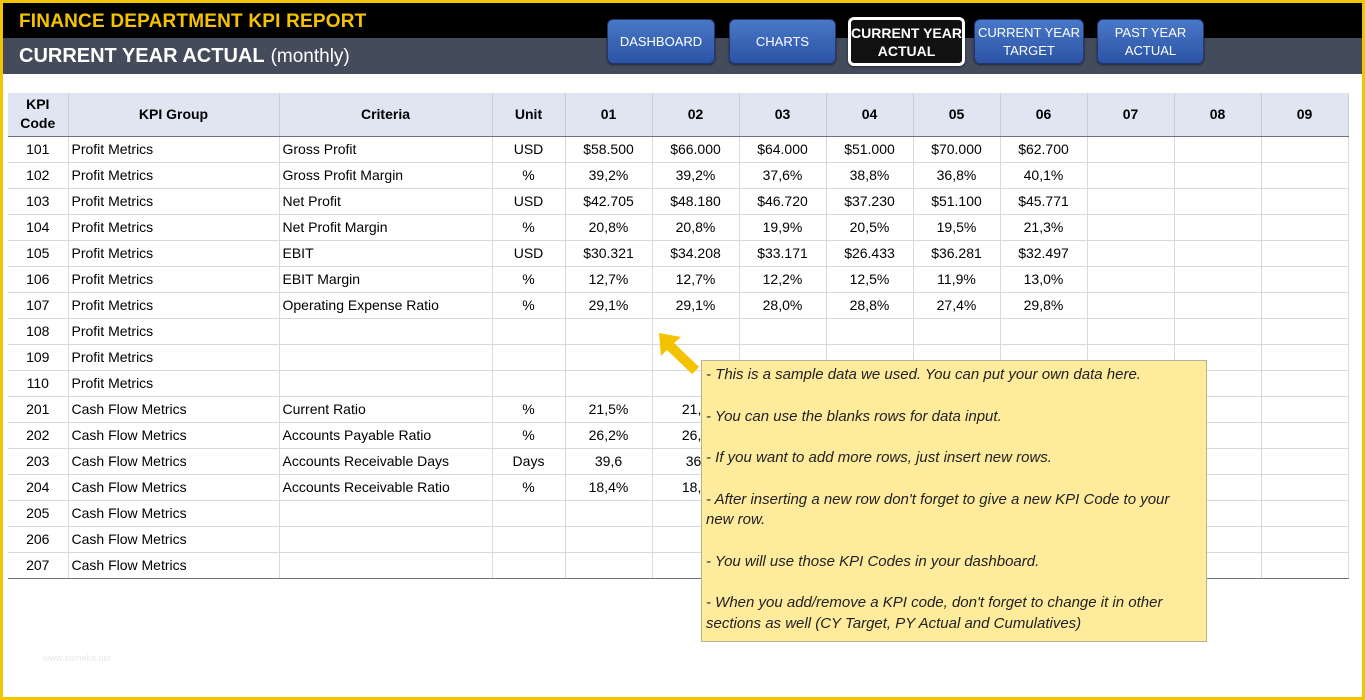 This screenshot has width=1365, height=700. Describe the element at coordinates (38, 253) in the screenshot. I see `cell-kpi-code: 105` at that location.